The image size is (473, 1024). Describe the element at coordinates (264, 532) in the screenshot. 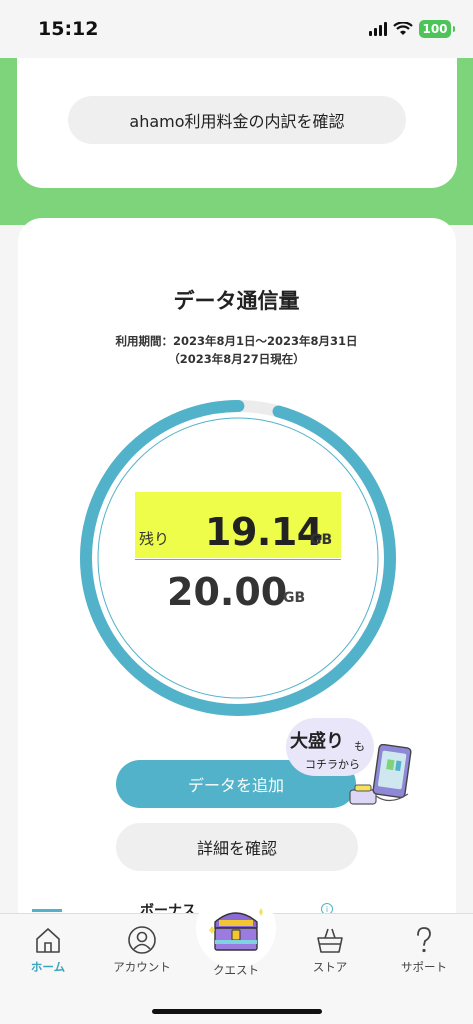

I see `remaining-data-value: 19.14` at that location.